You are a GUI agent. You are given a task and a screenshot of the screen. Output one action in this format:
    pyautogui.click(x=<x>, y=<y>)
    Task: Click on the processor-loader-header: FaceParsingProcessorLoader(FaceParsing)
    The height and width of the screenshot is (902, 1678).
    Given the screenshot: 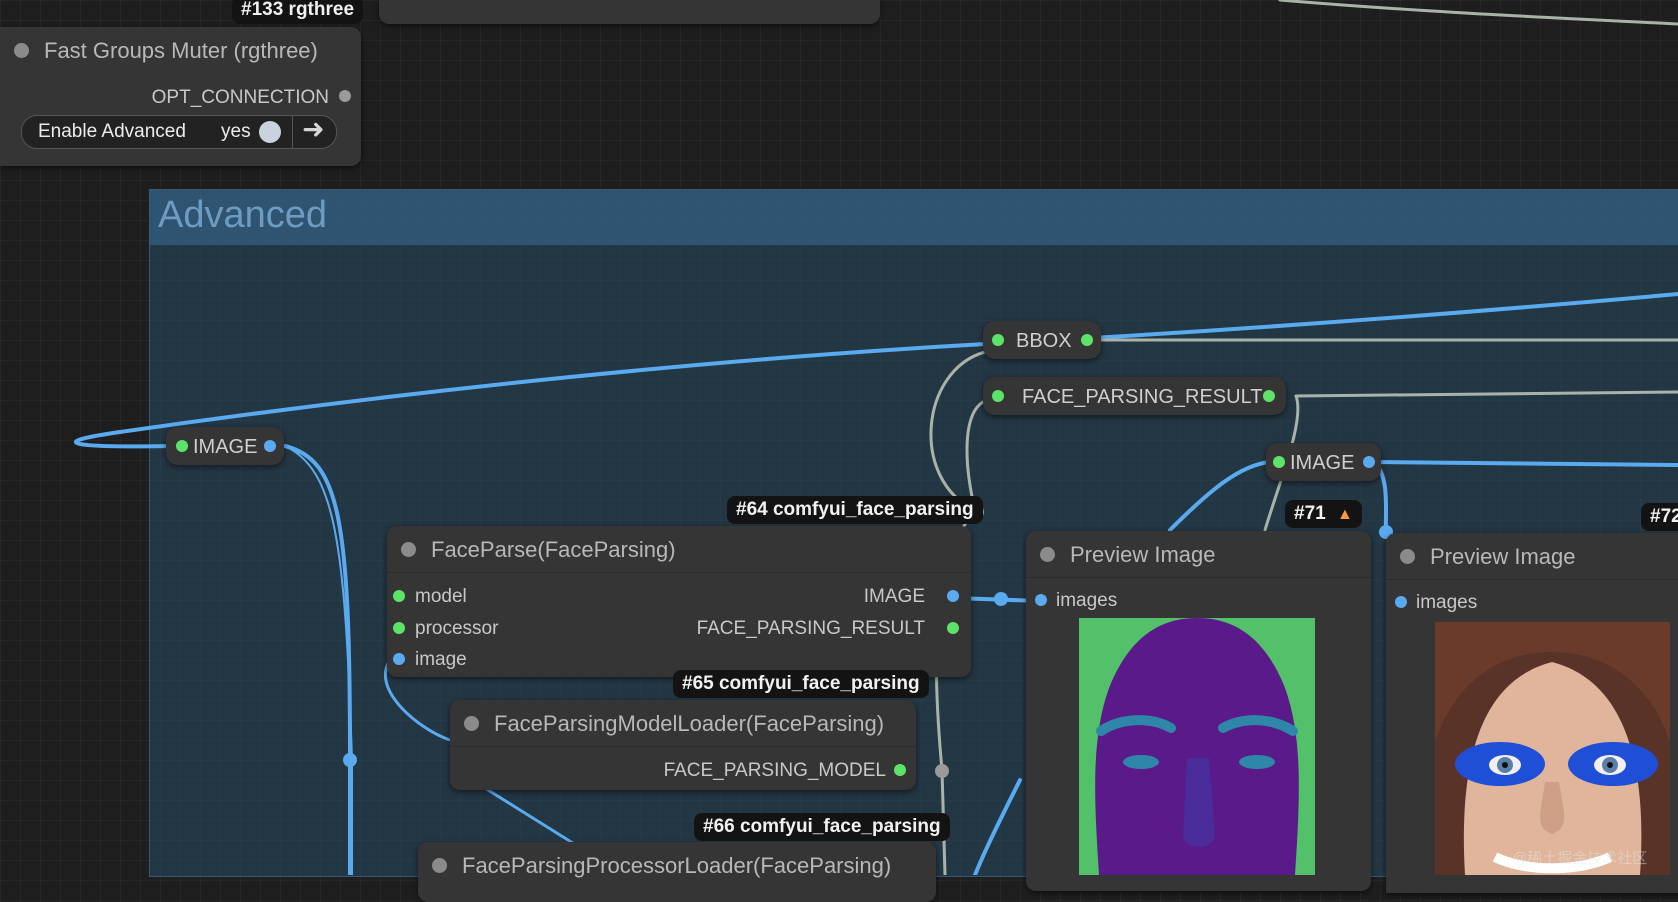 What is the action you would take?
    pyautogui.click(x=677, y=865)
    